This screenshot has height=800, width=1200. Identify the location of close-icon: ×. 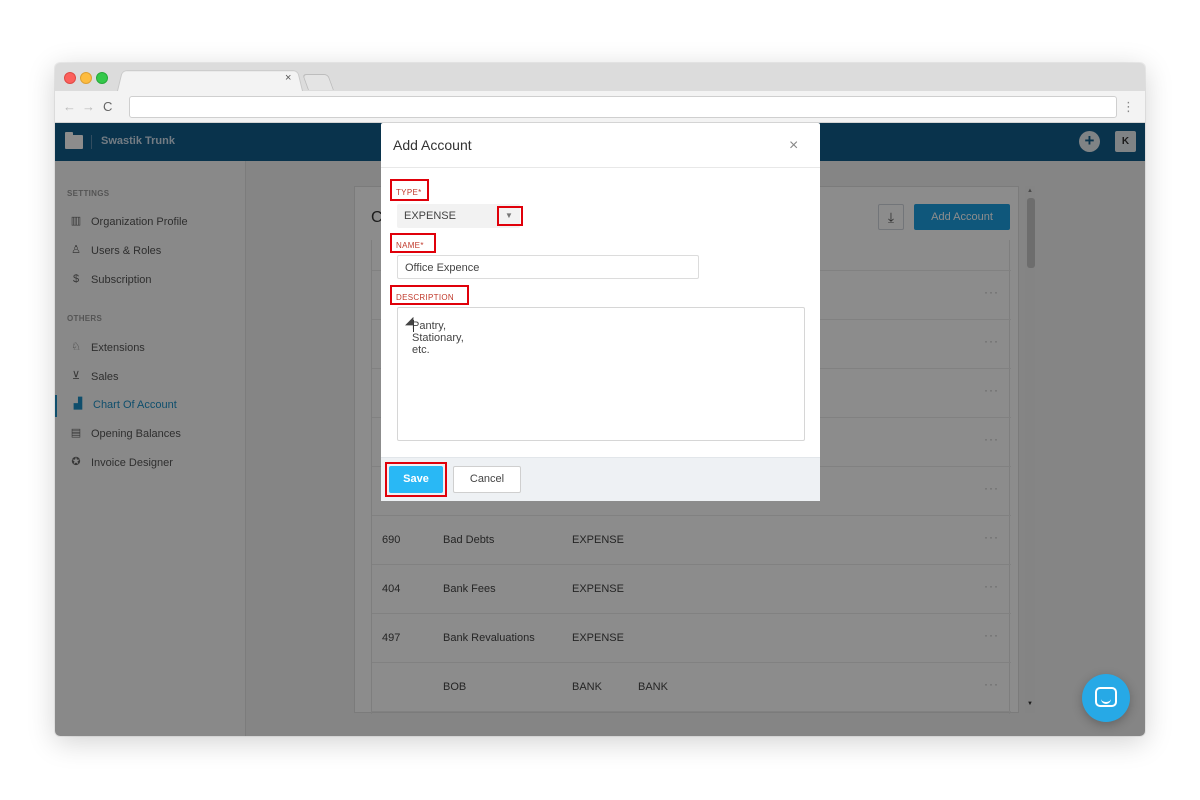
(793, 146).